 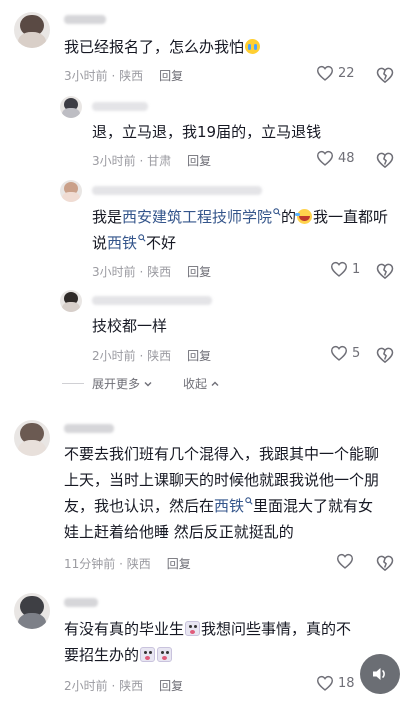 I want to click on comment-meta: 2小时前 · 陕西 回复, so click(x=124, y=686).